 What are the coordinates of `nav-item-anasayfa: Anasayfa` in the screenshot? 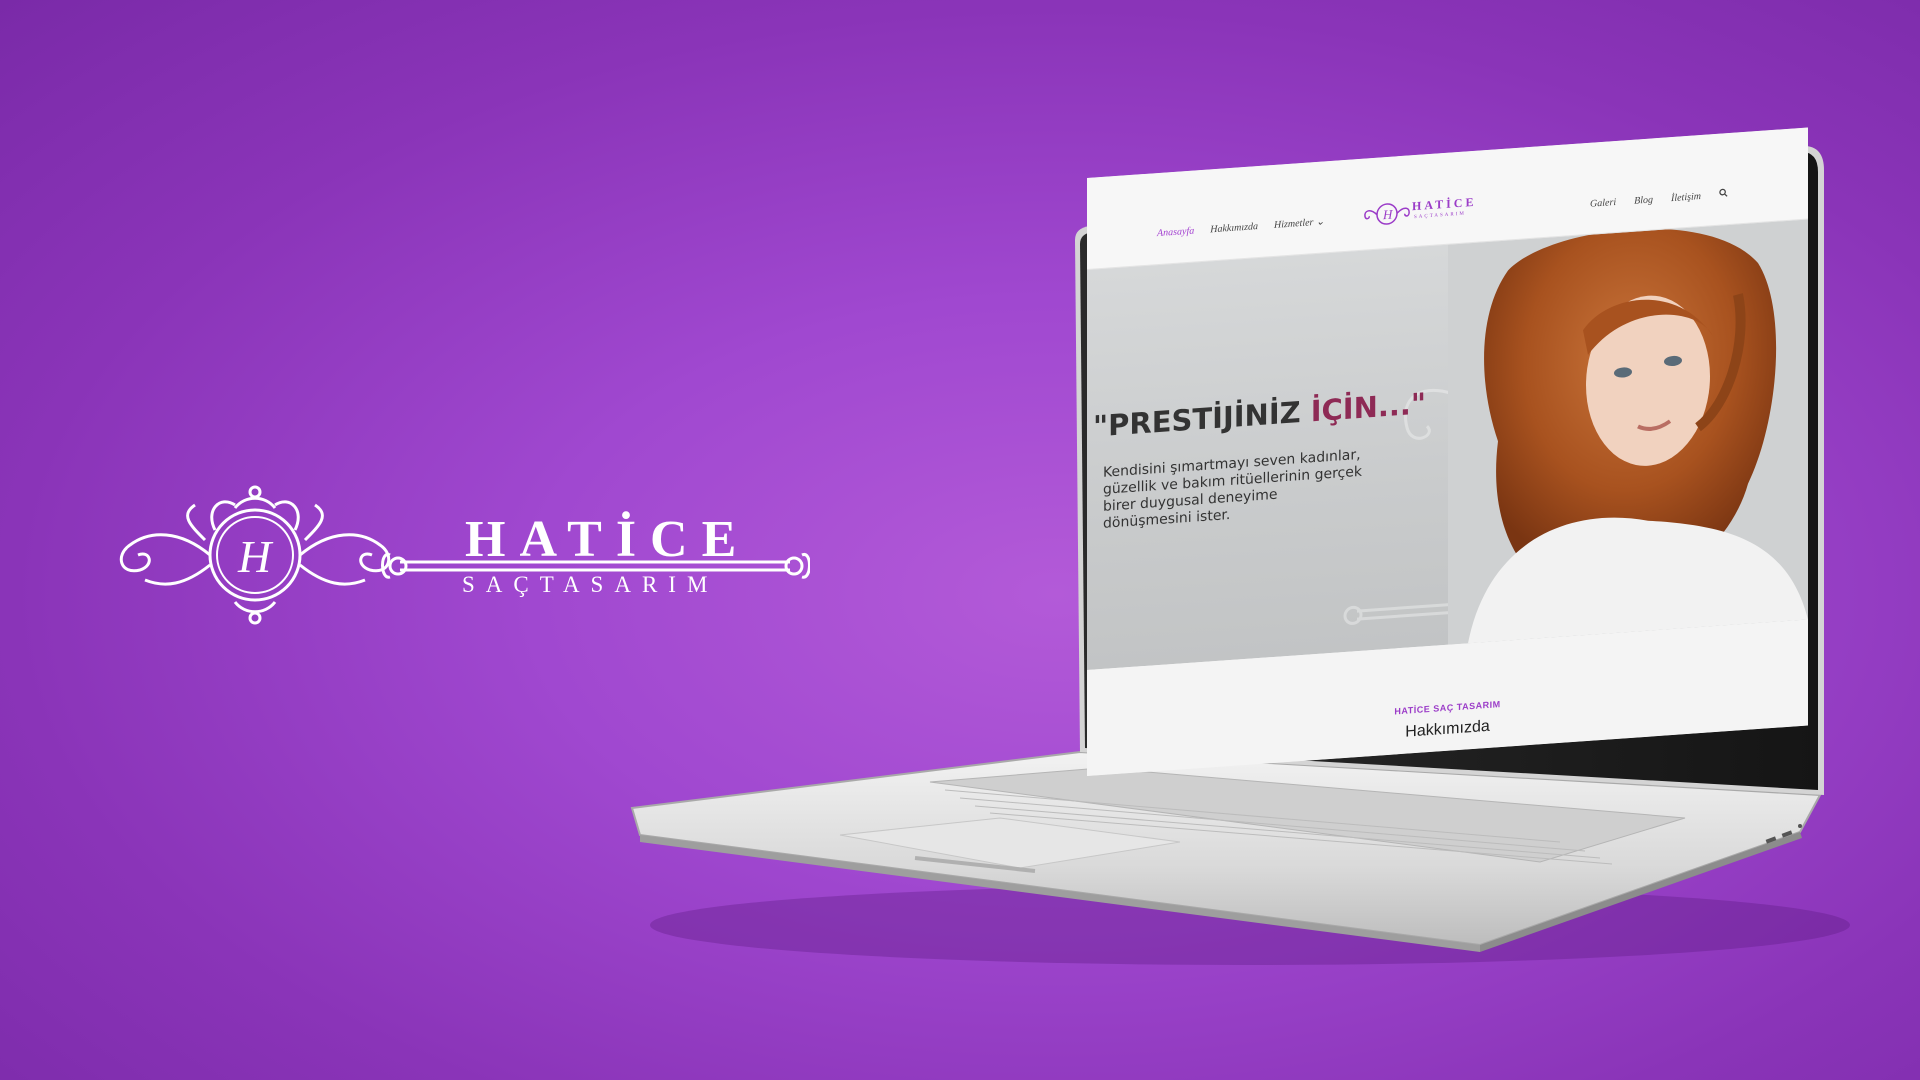 It's located at (1175, 232).